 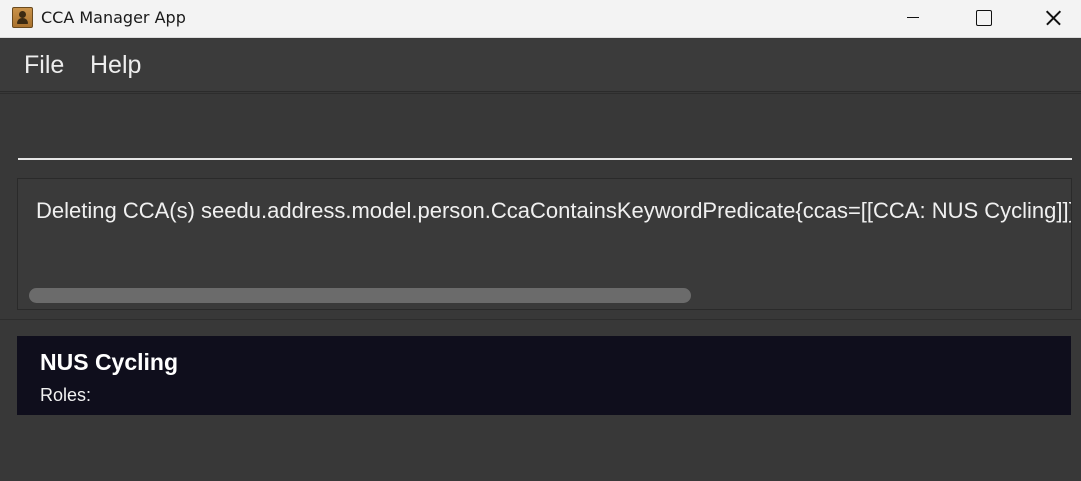 What do you see at coordinates (983, 19) in the screenshot?
I see `maximize-icon` at bounding box center [983, 19].